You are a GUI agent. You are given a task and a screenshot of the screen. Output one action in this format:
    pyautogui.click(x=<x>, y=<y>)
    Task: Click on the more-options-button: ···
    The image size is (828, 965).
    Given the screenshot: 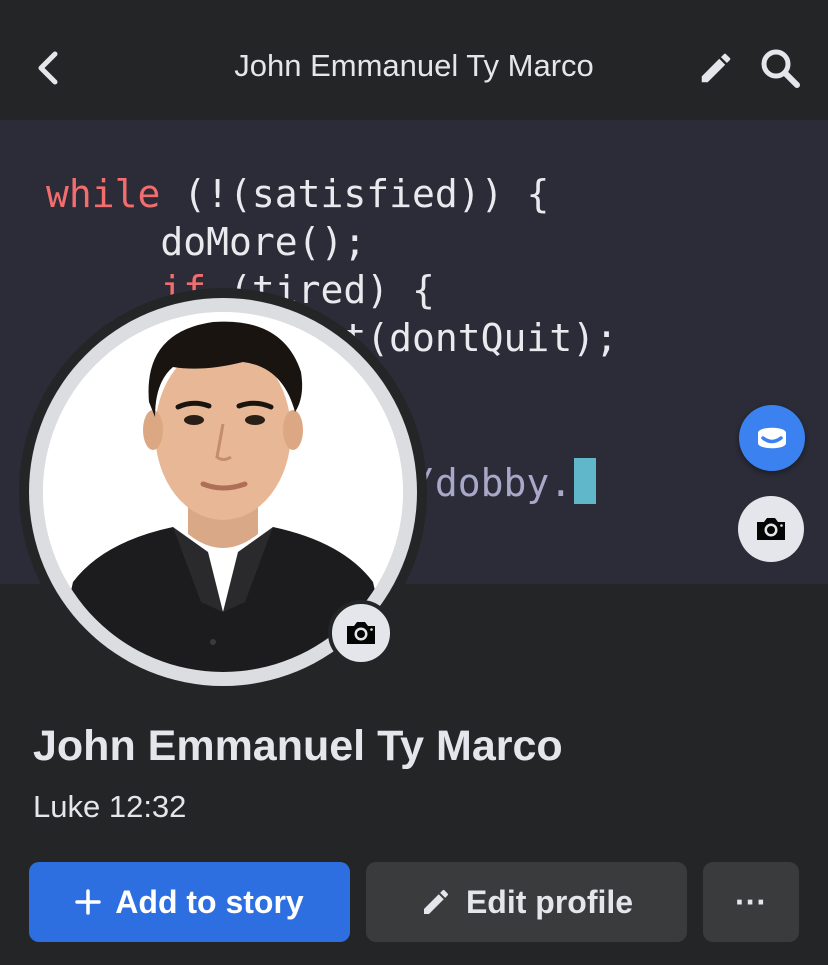 What is the action you would take?
    pyautogui.click(x=751, y=902)
    